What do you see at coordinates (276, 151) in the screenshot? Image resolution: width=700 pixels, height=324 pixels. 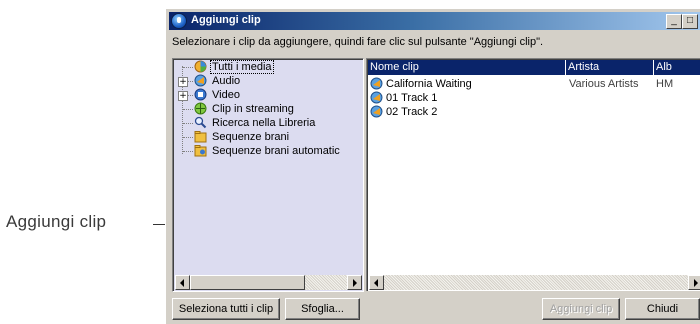 I see `tree-item-label: Sequenze brani automatic` at bounding box center [276, 151].